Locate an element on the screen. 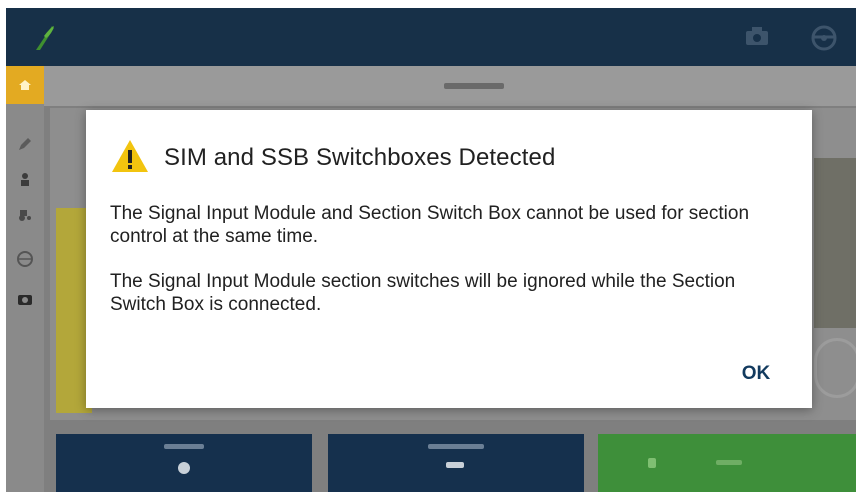  bottom-button-2-icon is located at coordinates (455, 465).